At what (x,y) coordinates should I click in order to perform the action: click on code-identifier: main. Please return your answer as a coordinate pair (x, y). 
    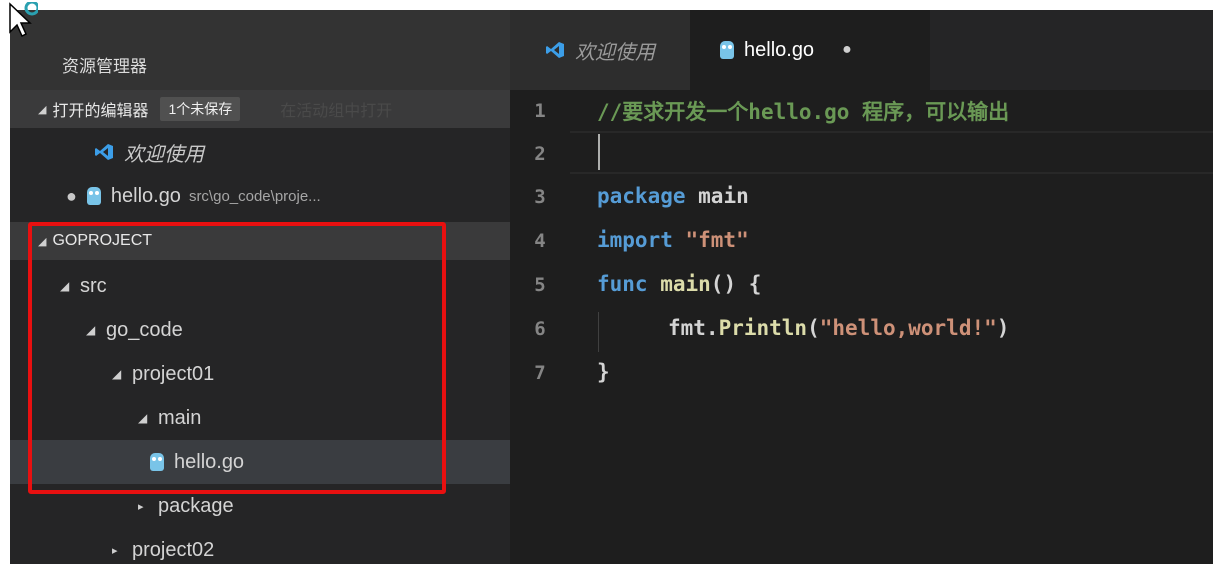
    Looking at the image, I should click on (717, 196).